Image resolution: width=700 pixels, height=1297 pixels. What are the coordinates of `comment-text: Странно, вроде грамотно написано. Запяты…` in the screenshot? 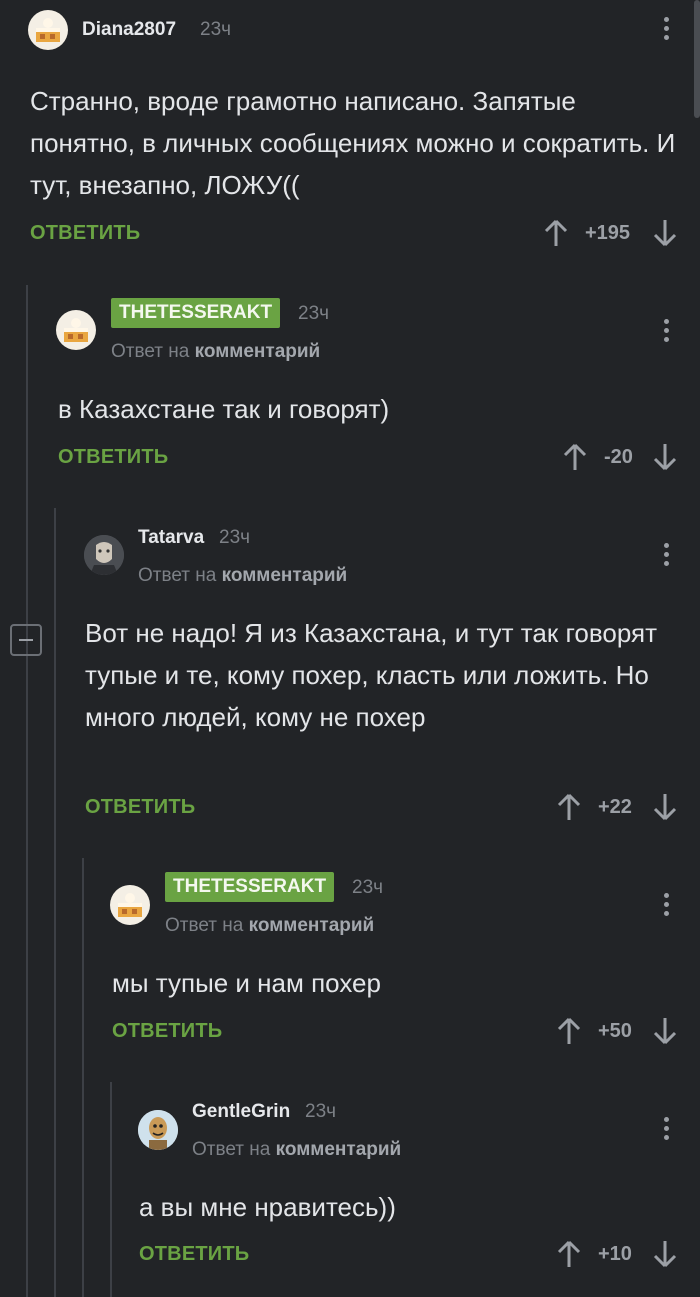 It's located at (353, 143).